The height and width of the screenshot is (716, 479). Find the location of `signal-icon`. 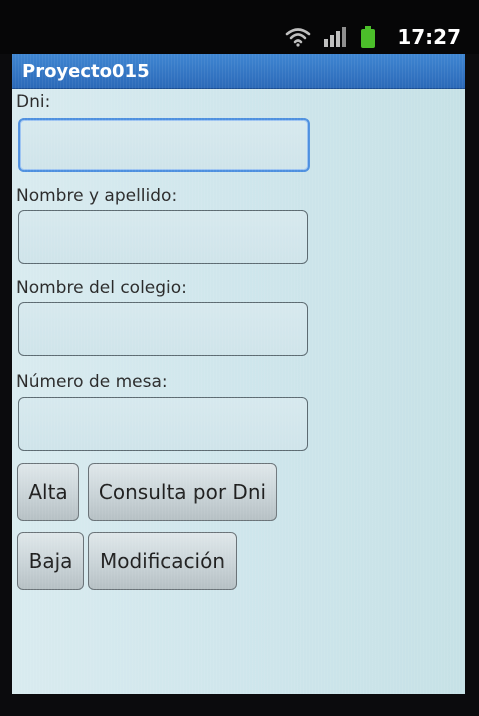

signal-icon is located at coordinates (335, 37).